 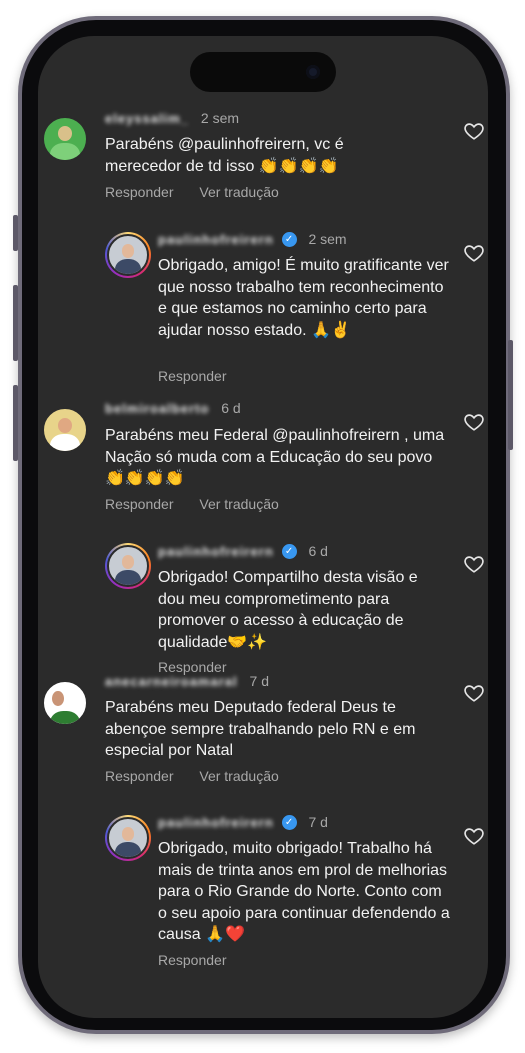 I want to click on comment-meta: paulinhofreirern ✓ 7 d, so click(x=243, y=821).